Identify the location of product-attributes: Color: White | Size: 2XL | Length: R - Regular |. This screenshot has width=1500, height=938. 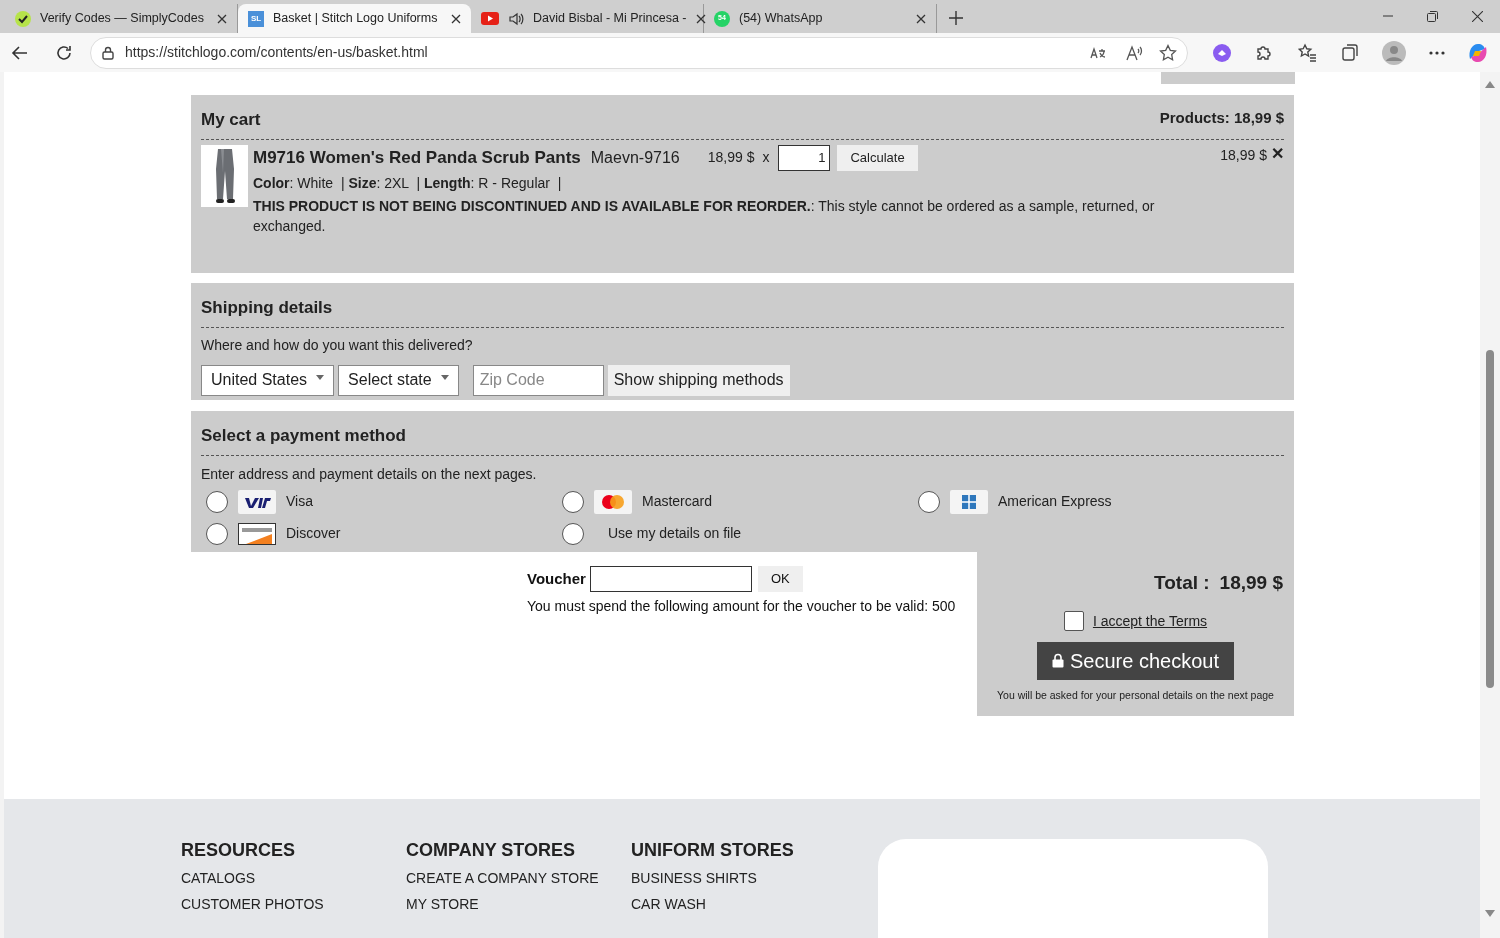
(408, 183).